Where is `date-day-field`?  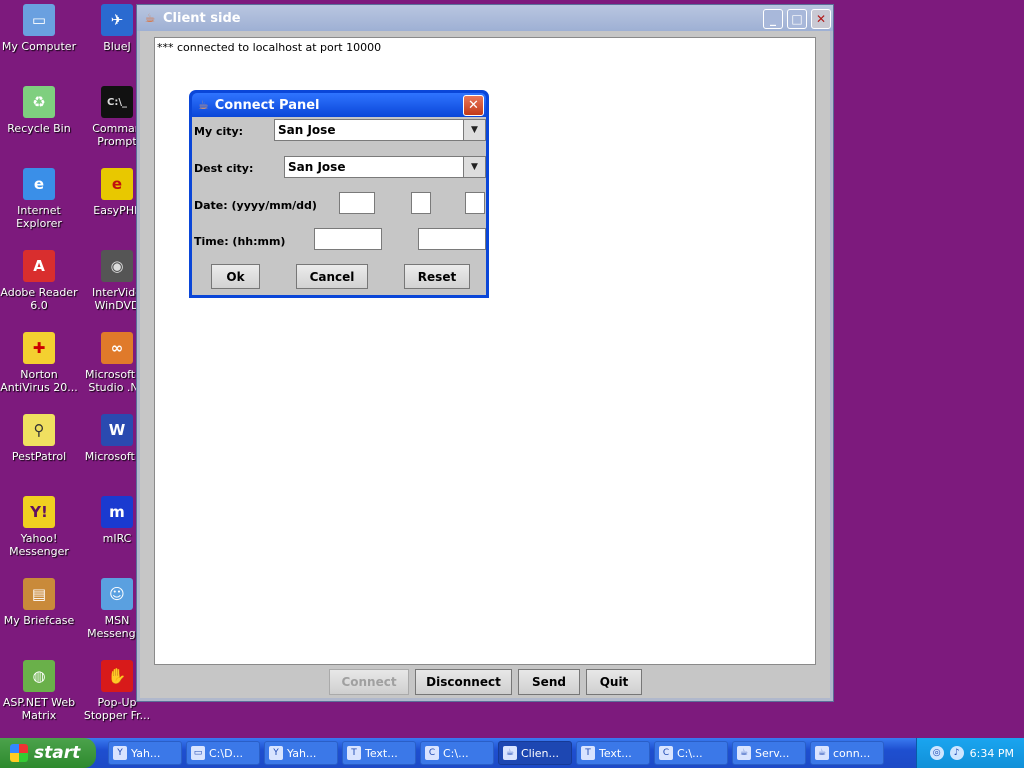
date-day-field is located at coordinates (475, 203).